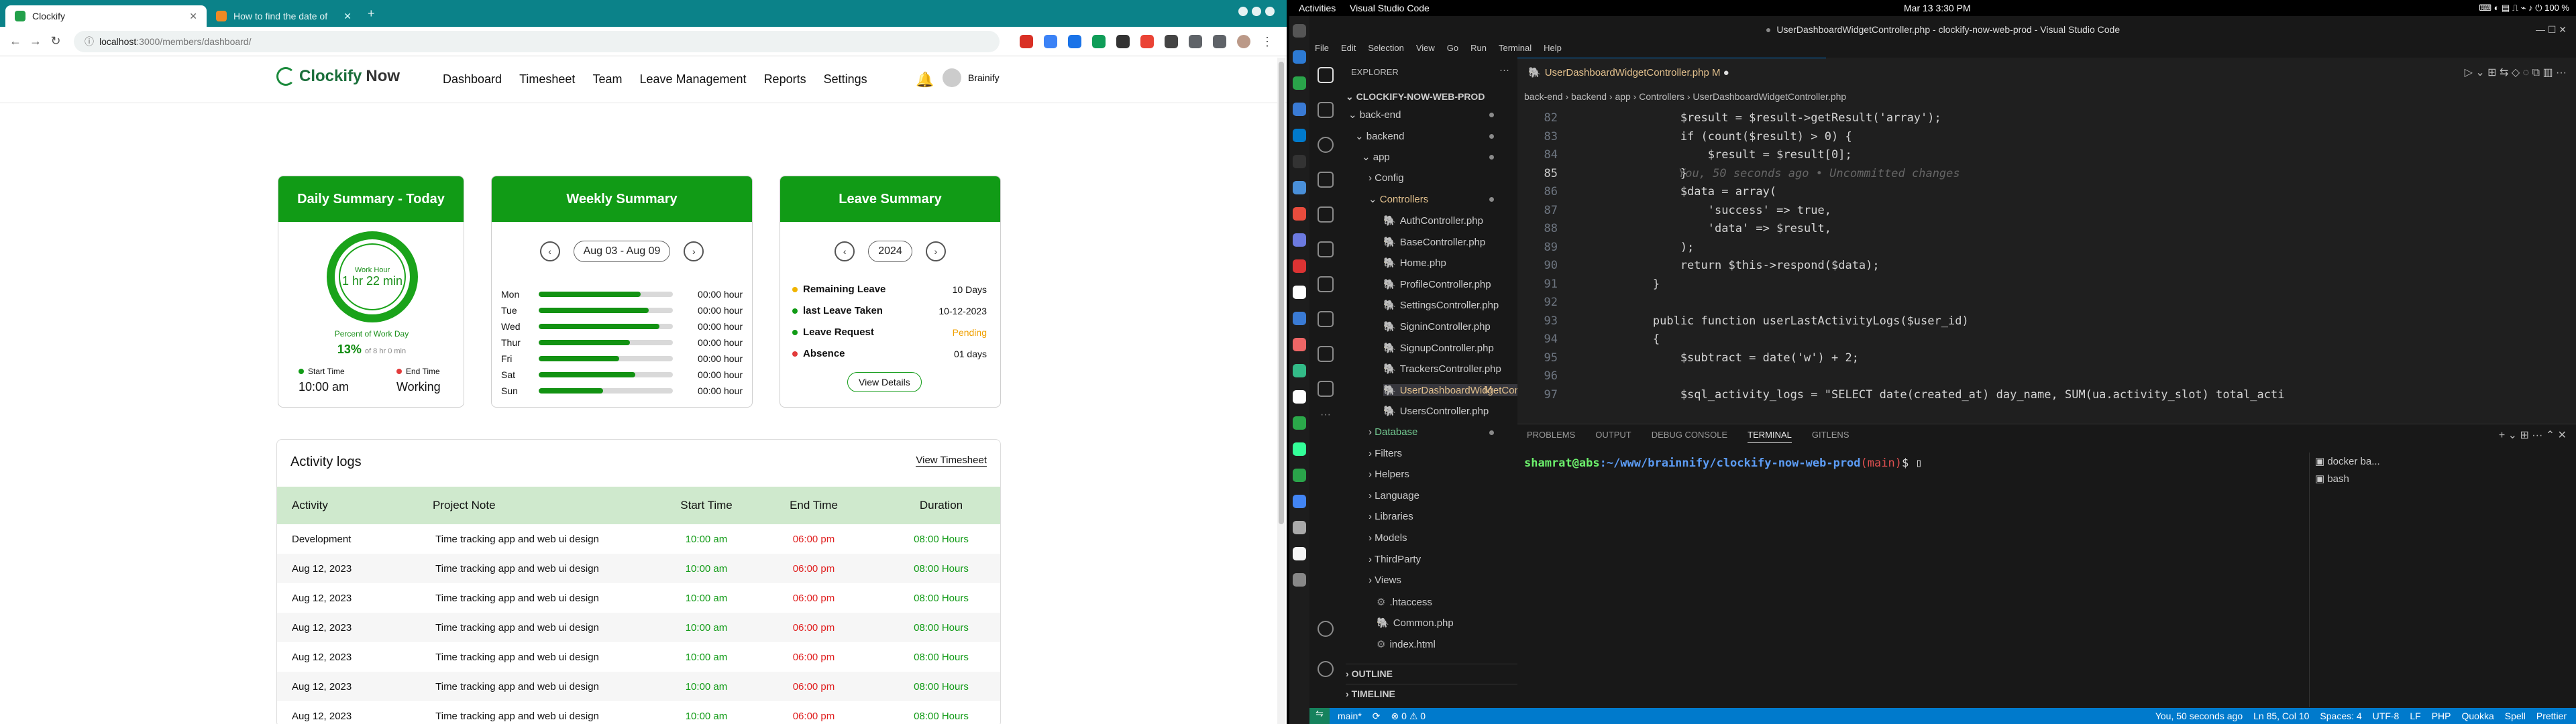 The height and width of the screenshot is (724, 2576). What do you see at coordinates (1478, 50) in the screenshot?
I see `menu-run: Run` at bounding box center [1478, 50].